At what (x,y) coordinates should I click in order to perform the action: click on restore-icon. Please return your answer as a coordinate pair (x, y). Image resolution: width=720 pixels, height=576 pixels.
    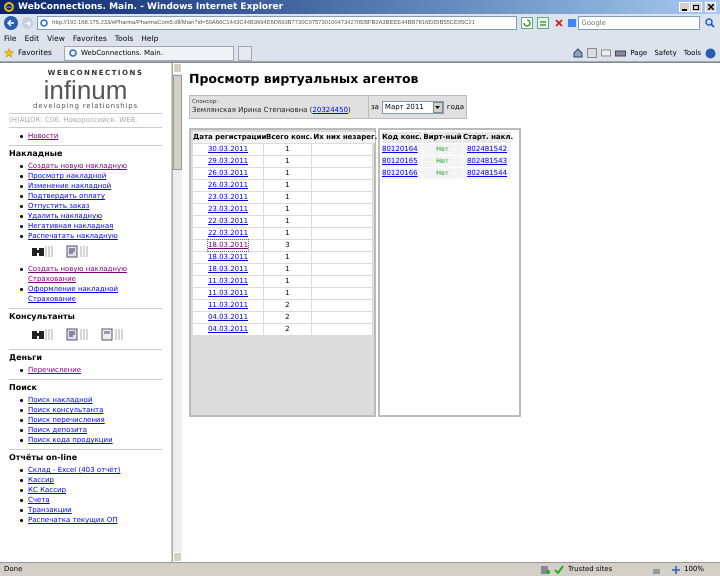
    Looking at the image, I should click on (696, 7).